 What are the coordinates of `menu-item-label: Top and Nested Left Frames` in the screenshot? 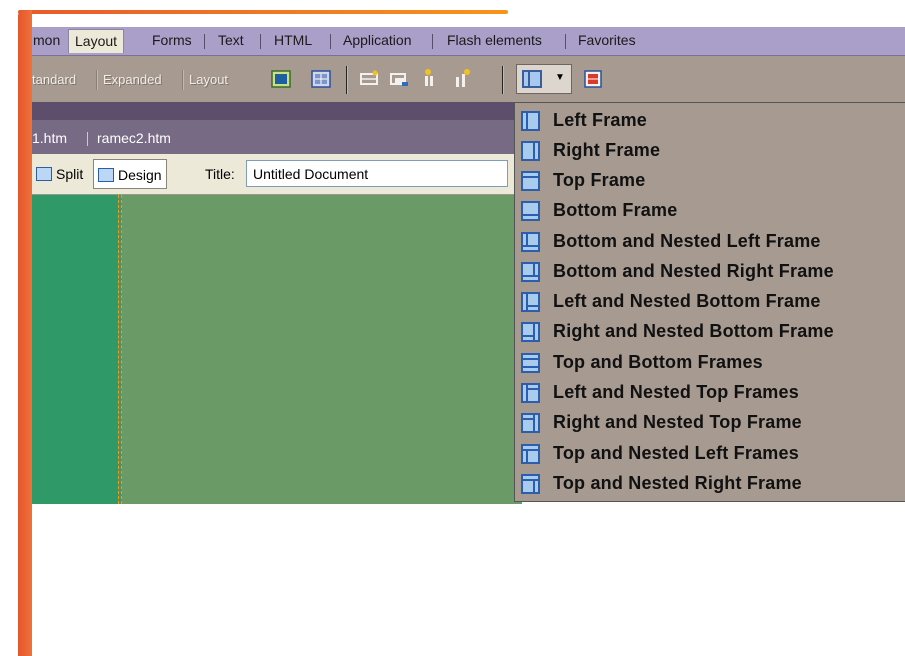 It's located at (676, 453).